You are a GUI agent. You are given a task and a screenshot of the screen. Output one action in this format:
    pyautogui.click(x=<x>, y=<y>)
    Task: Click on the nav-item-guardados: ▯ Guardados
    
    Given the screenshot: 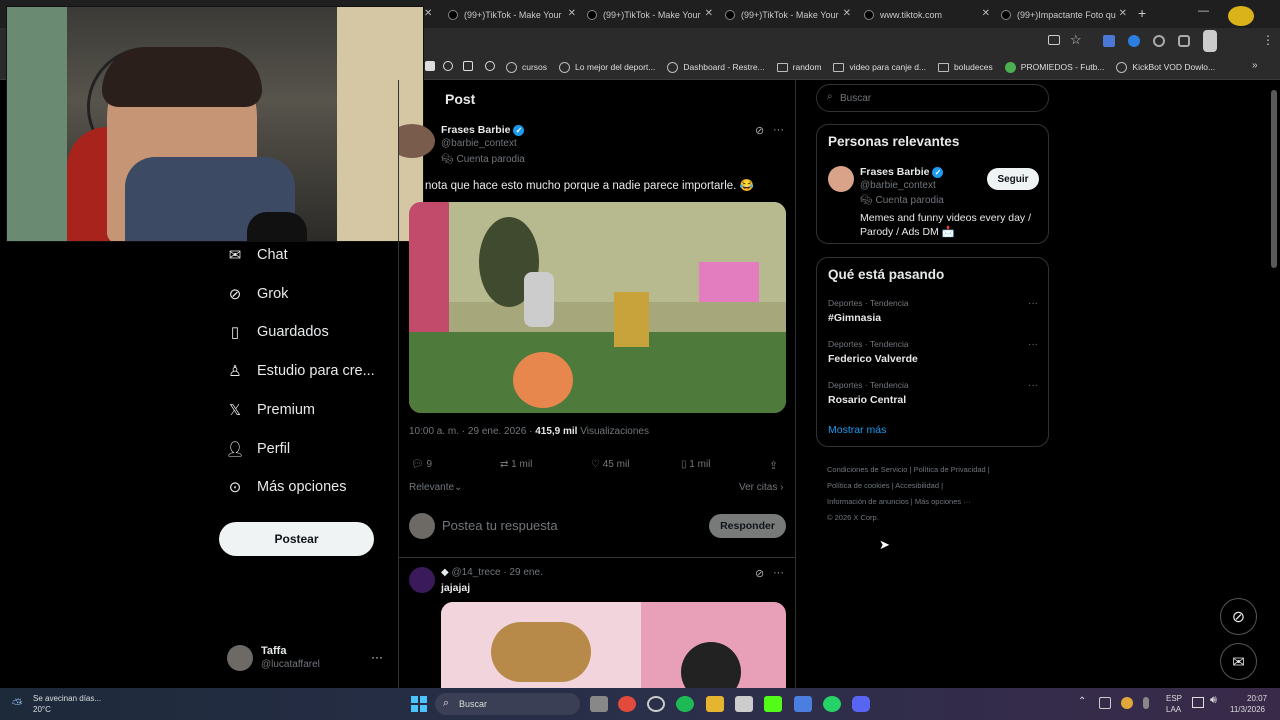 What is the action you would take?
    pyautogui.click(x=277, y=332)
    